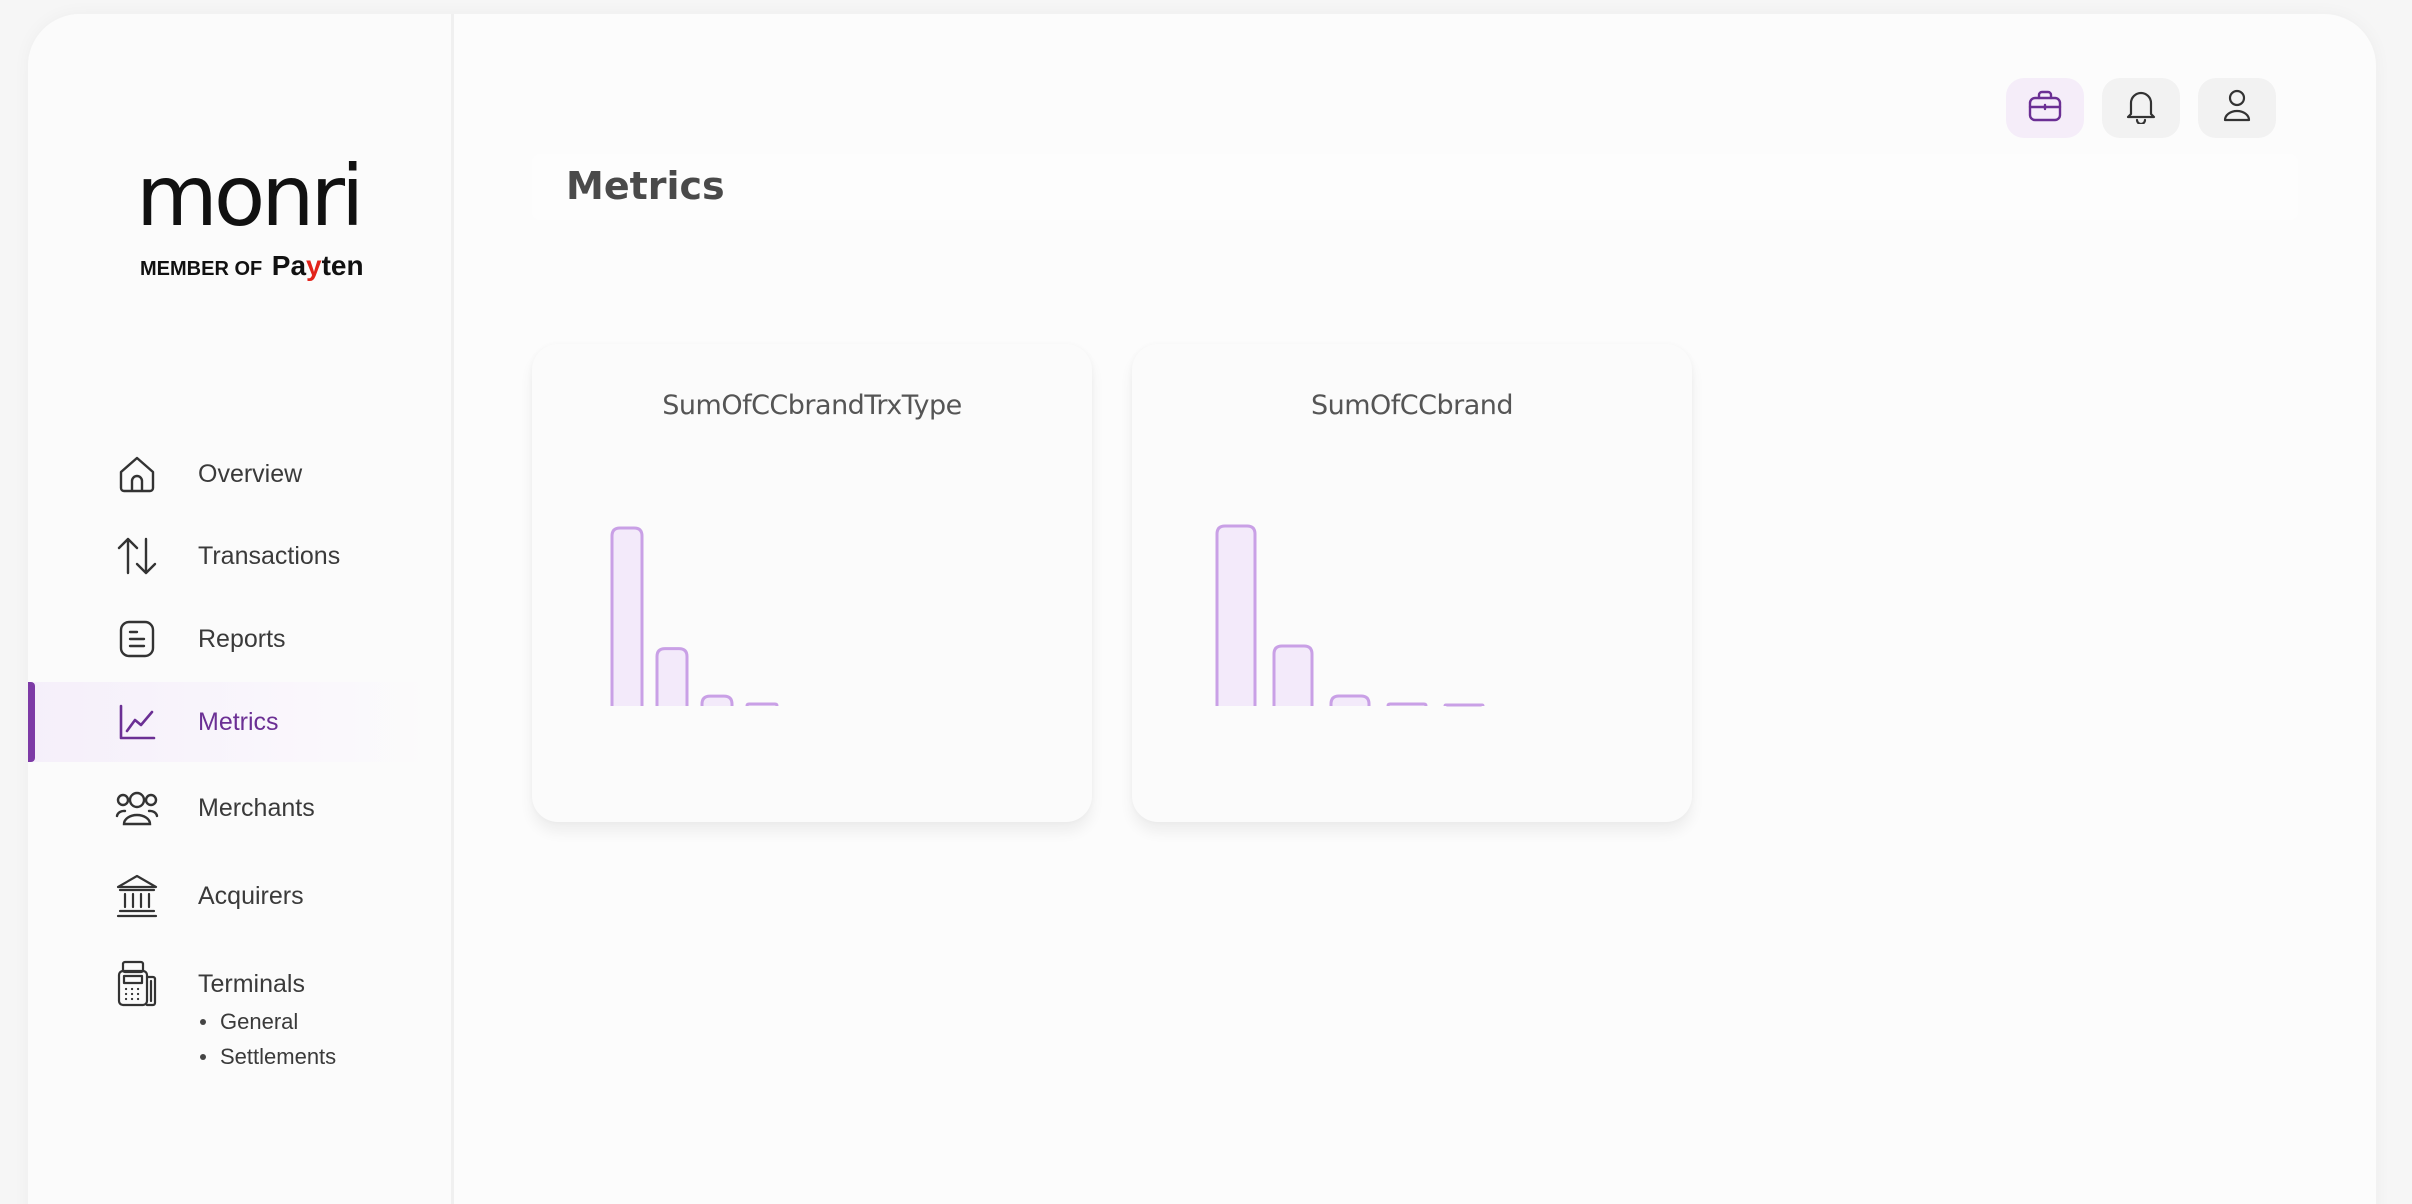 This screenshot has height=1204, width=2412. I want to click on chart-card: SumOfCCbrand, so click(1412, 583).